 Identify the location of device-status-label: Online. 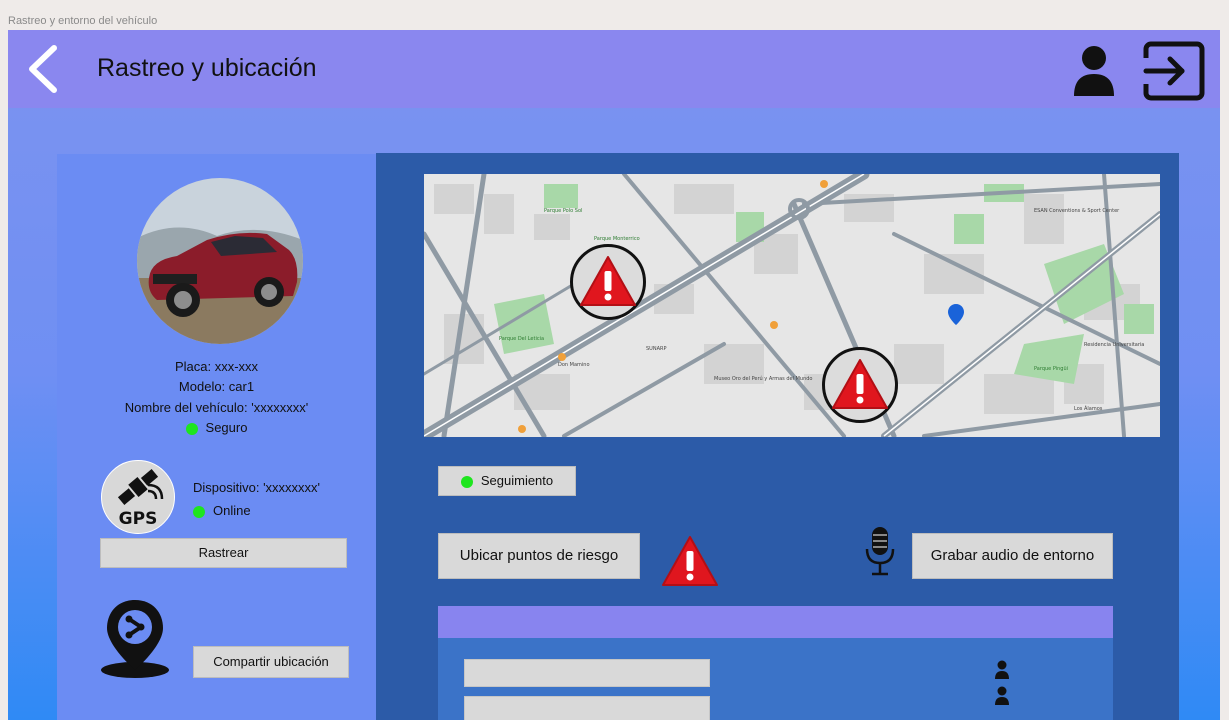
(232, 510).